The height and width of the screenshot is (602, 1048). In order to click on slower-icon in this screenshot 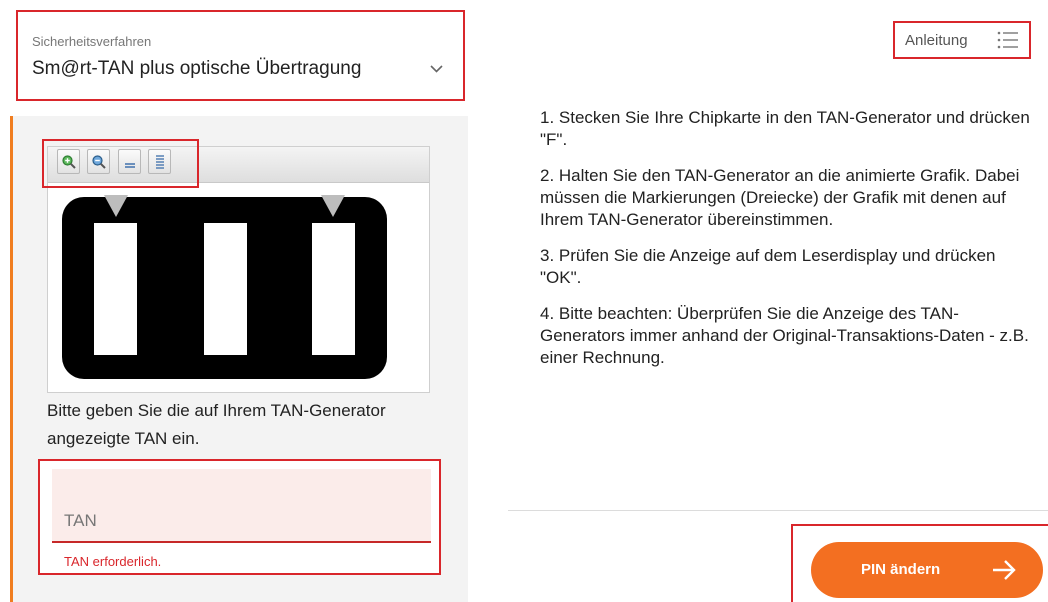, I will do `click(129, 165)`.